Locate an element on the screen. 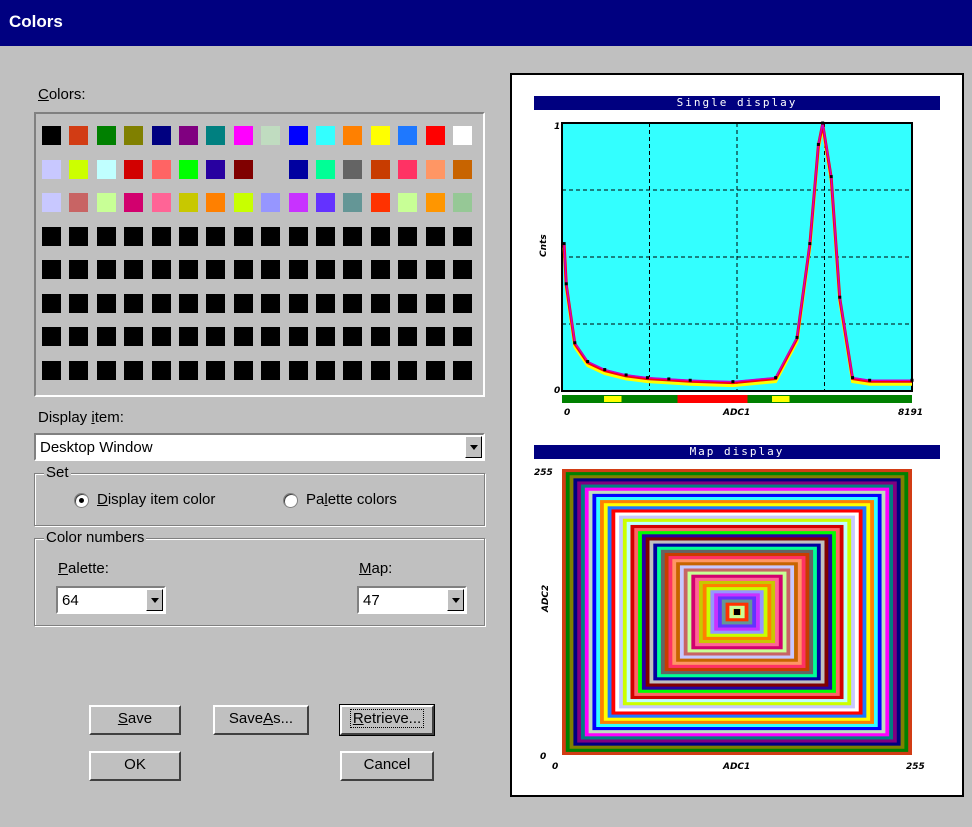 This screenshot has height=827, width=972. display-item-select: Desktop Window is located at coordinates (259, 447).